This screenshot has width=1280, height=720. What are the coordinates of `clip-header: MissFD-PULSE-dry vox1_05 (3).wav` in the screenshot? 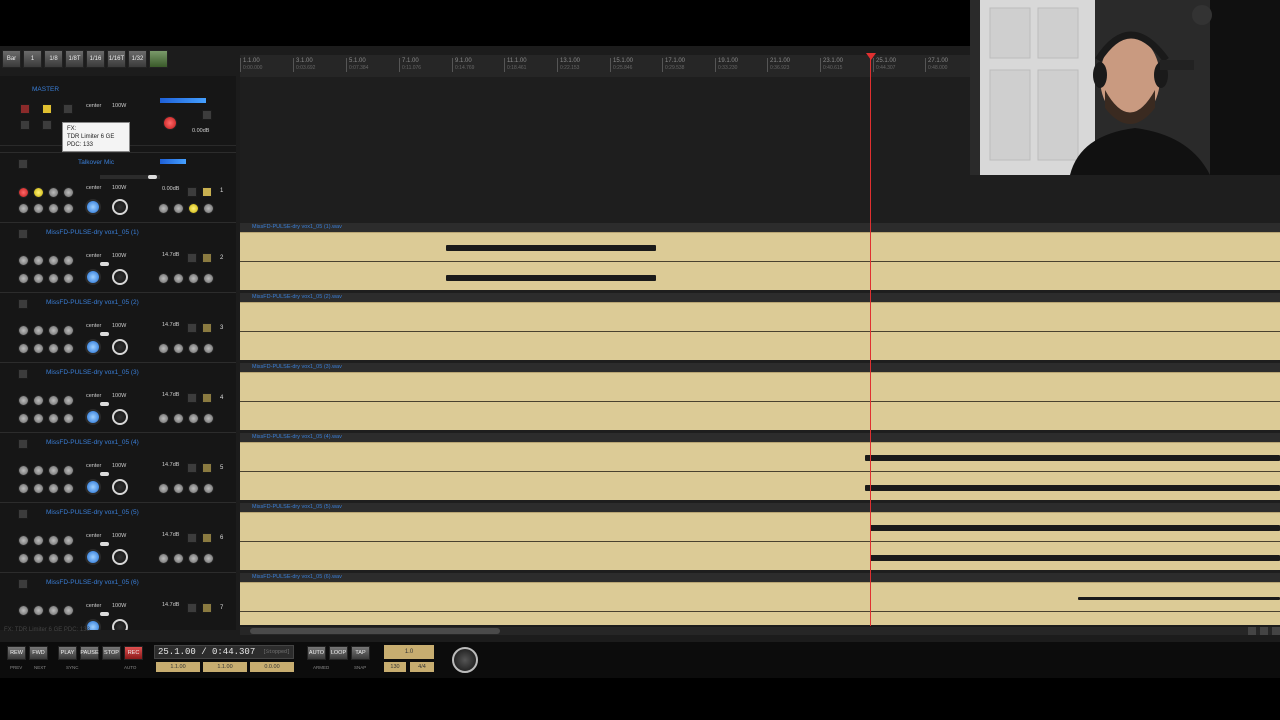 It's located at (760, 367).